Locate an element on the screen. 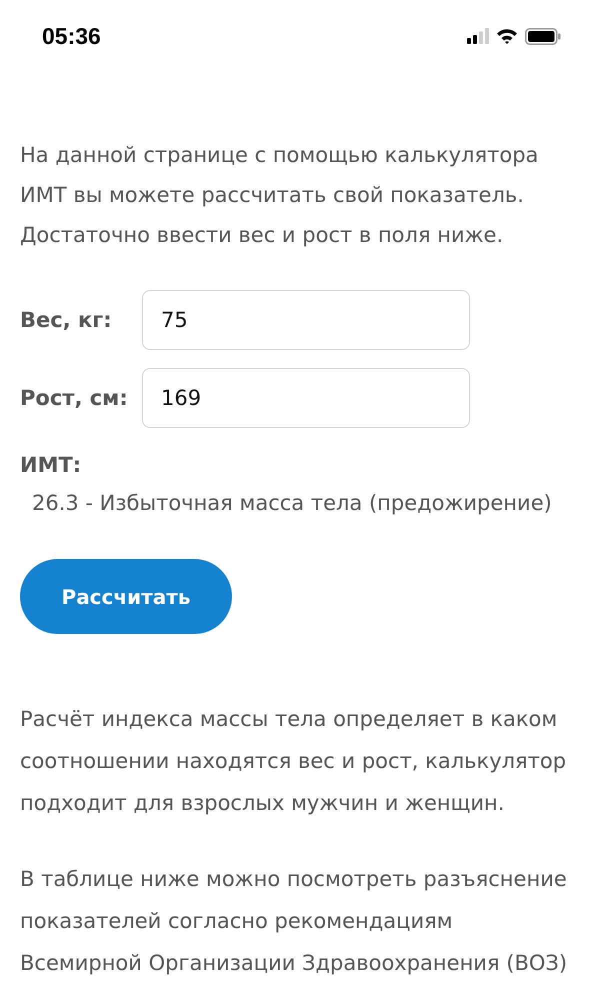 Image resolution: width=613 pixels, height=1000 pixels. result-label: ИМТ: is located at coordinates (51, 465).